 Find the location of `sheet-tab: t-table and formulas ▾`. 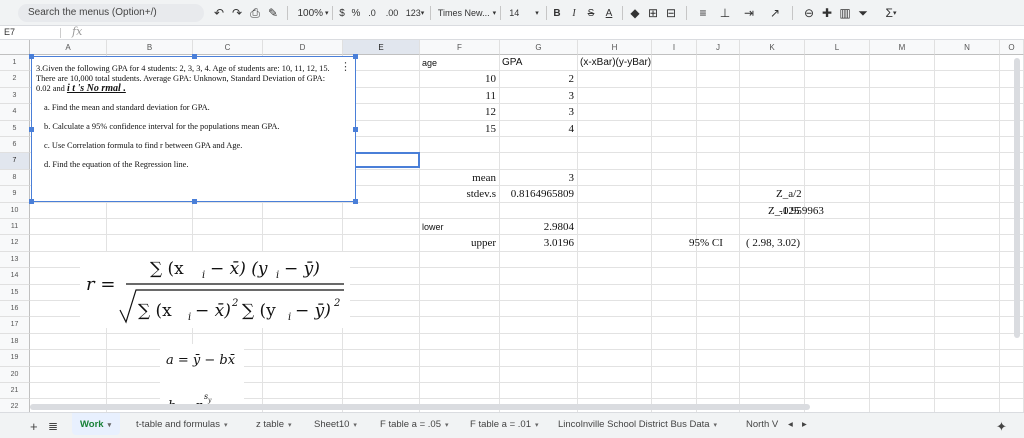

sheet-tab: t-table and formulas ▾ is located at coordinates (184, 424).